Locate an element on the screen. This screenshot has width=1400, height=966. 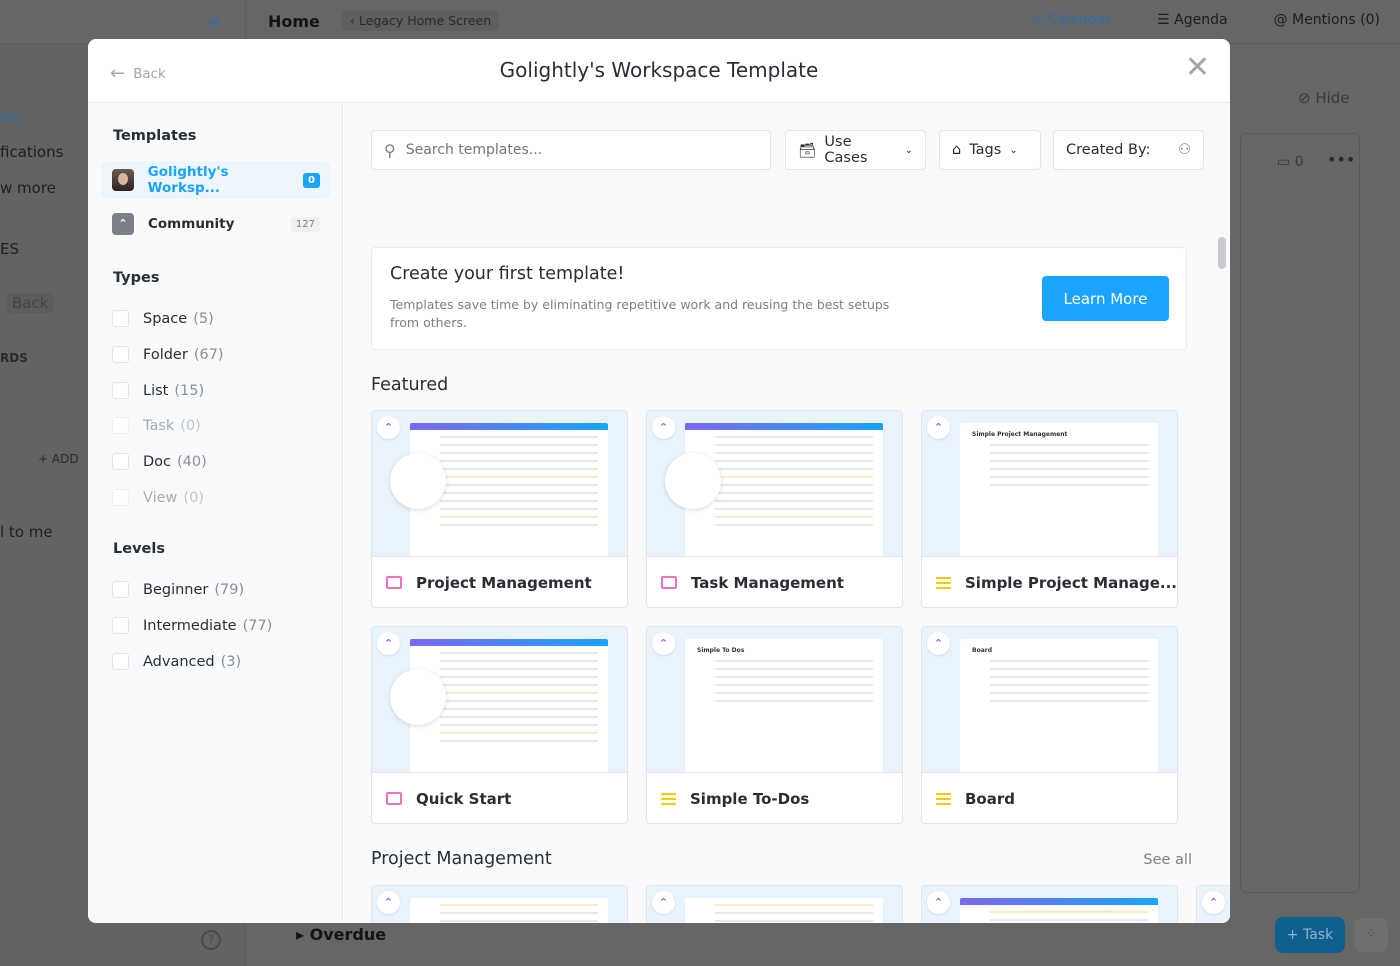
search-input is located at coordinates (575, 150).